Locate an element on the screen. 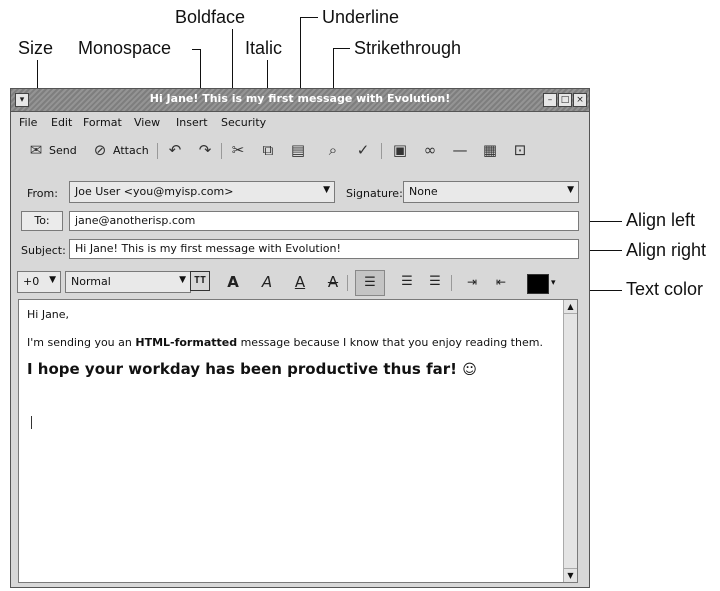 This screenshot has height=591, width=720. paperclip-icon: ⊘ is located at coordinates (100, 150).